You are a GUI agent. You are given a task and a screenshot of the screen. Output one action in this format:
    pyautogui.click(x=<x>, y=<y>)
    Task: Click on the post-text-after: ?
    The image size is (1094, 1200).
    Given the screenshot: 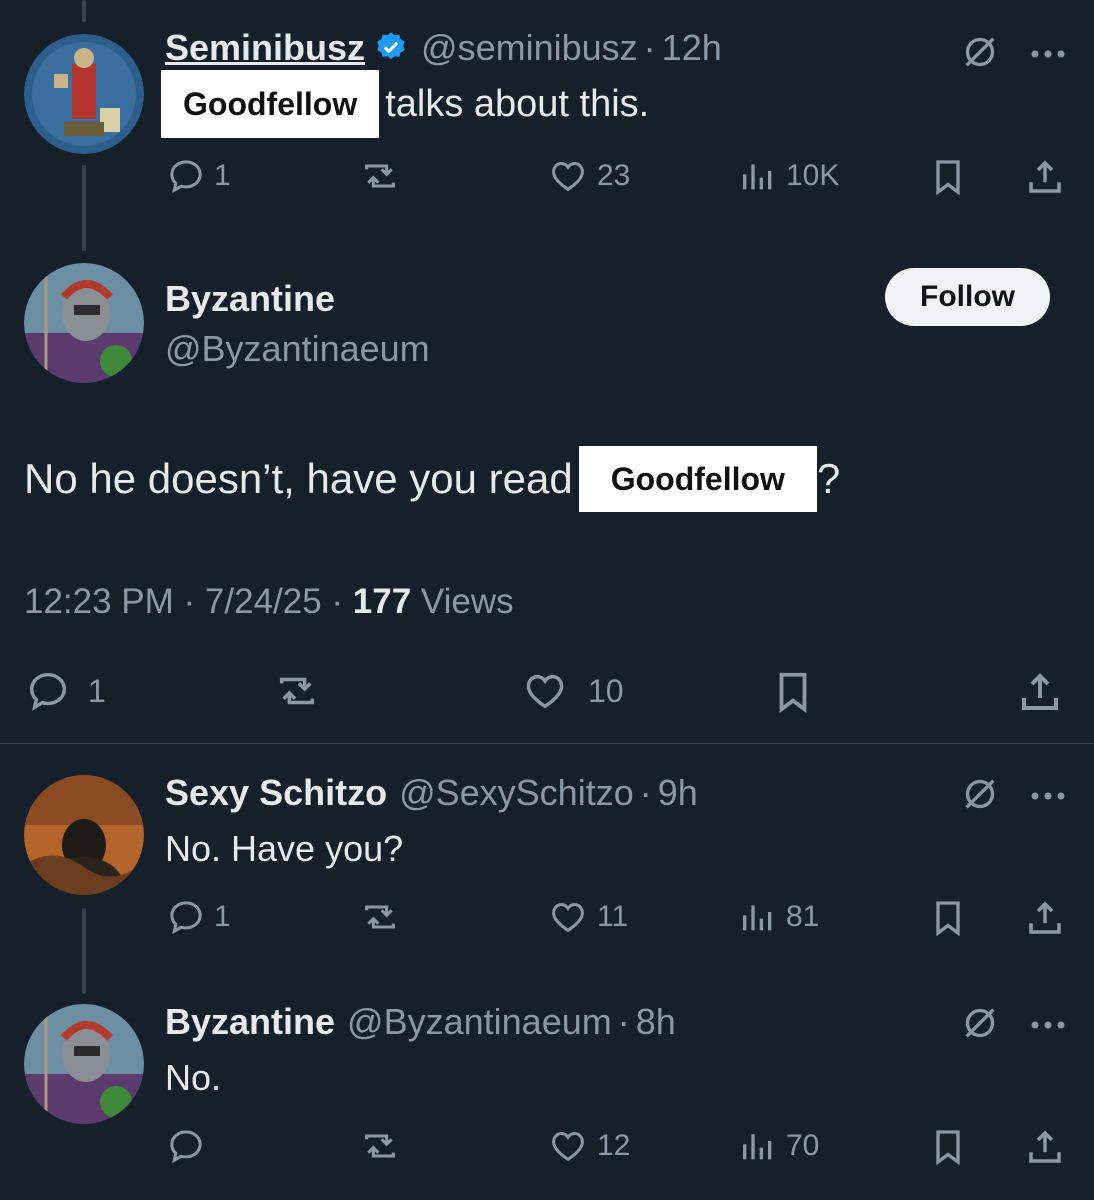 What is the action you would take?
    pyautogui.click(x=828, y=478)
    